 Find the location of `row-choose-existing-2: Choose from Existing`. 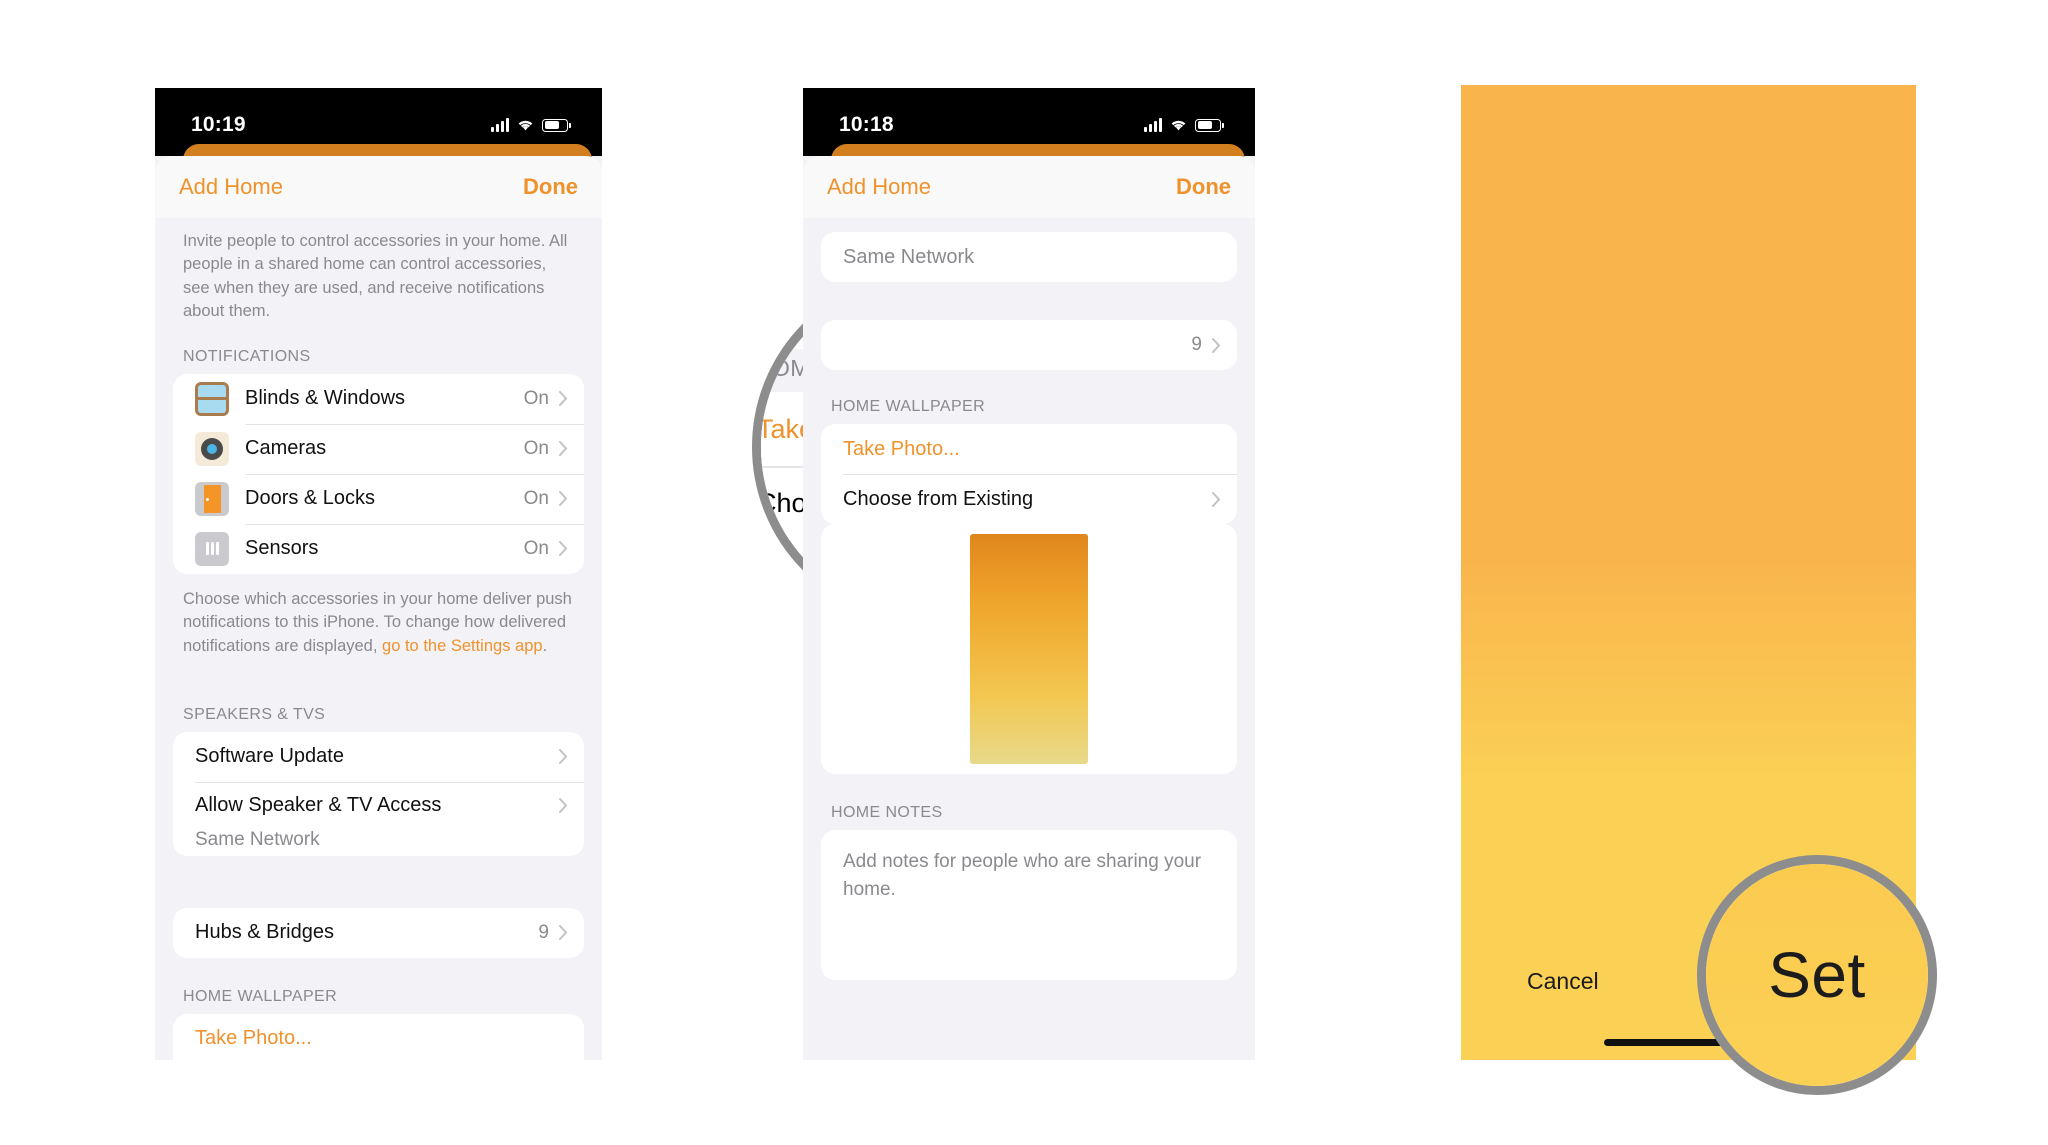

row-choose-existing-2: Choose from Existing is located at coordinates (1029, 499).